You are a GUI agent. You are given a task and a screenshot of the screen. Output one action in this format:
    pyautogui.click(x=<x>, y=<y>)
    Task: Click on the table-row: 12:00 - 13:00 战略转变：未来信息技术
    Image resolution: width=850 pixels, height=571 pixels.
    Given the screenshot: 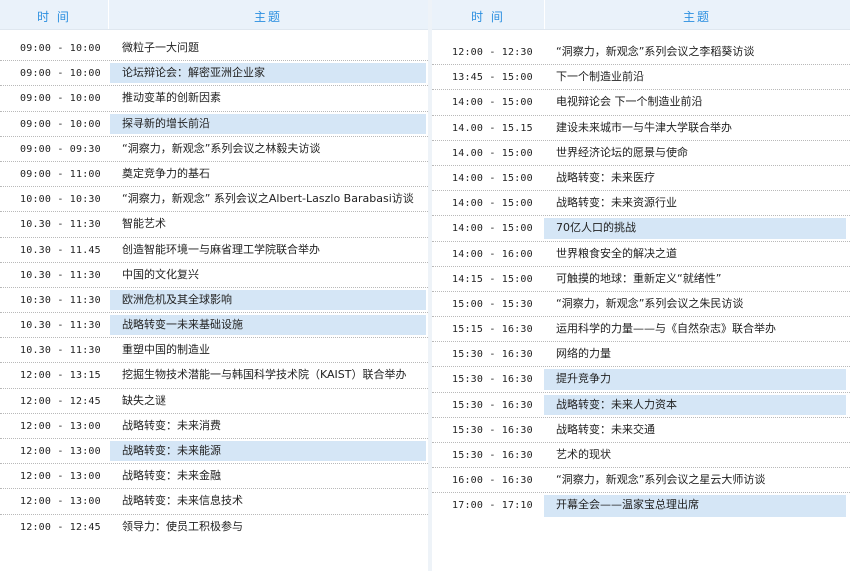 What is the action you would take?
    pyautogui.click(x=214, y=502)
    